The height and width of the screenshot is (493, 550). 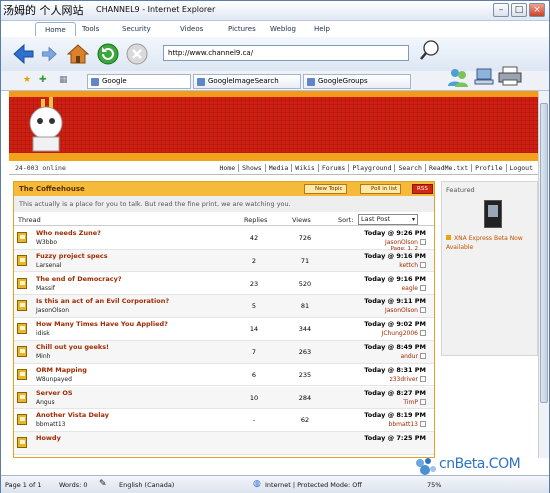 What do you see at coordinates (49, 54) in the screenshot?
I see `forward-arrow-icon` at bounding box center [49, 54].